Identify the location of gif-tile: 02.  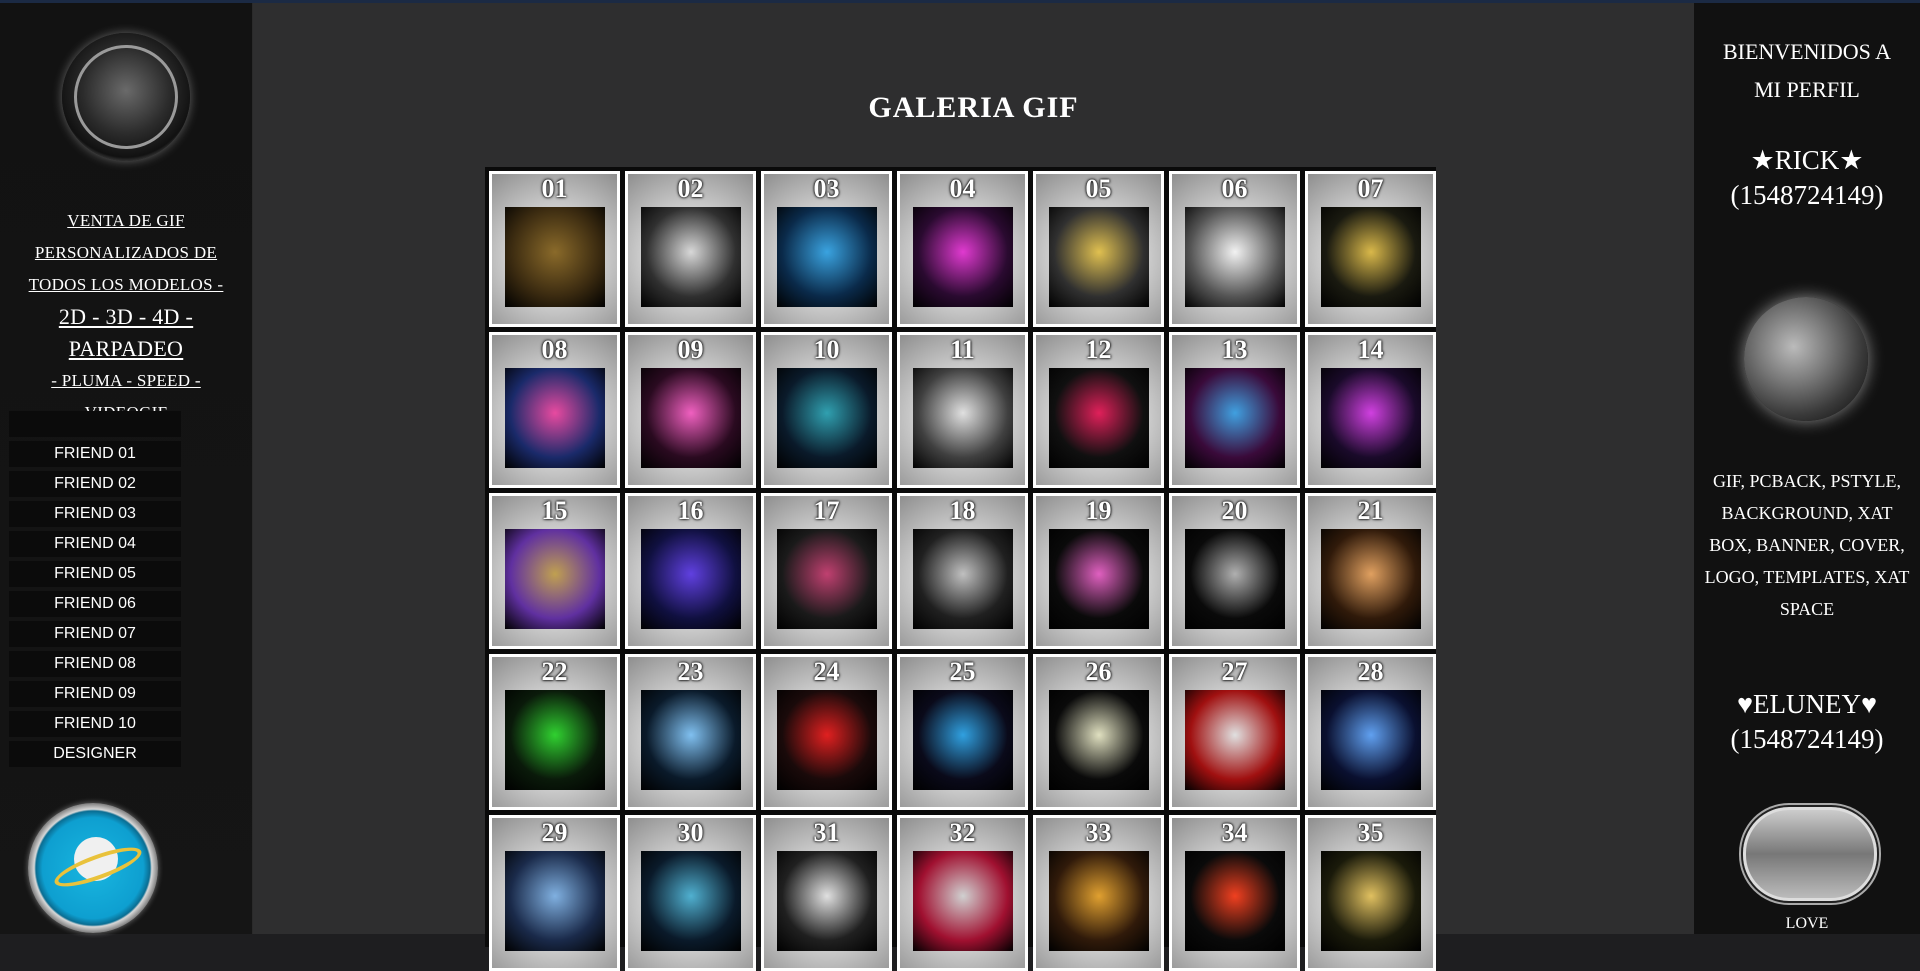
(690, 249).